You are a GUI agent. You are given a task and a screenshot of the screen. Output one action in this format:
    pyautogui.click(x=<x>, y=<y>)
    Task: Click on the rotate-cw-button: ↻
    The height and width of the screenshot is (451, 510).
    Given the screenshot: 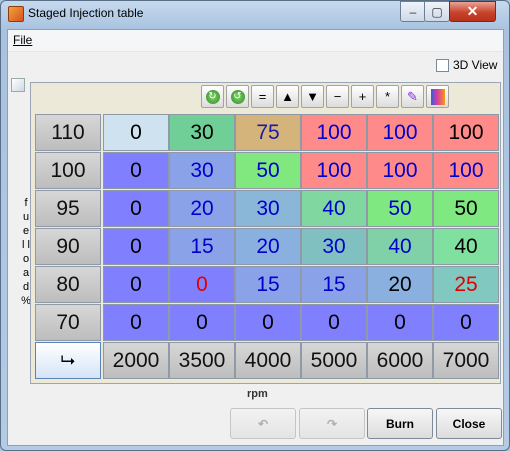 What is the action you would take?
    pyautogui.click(x=212, y=96)
    